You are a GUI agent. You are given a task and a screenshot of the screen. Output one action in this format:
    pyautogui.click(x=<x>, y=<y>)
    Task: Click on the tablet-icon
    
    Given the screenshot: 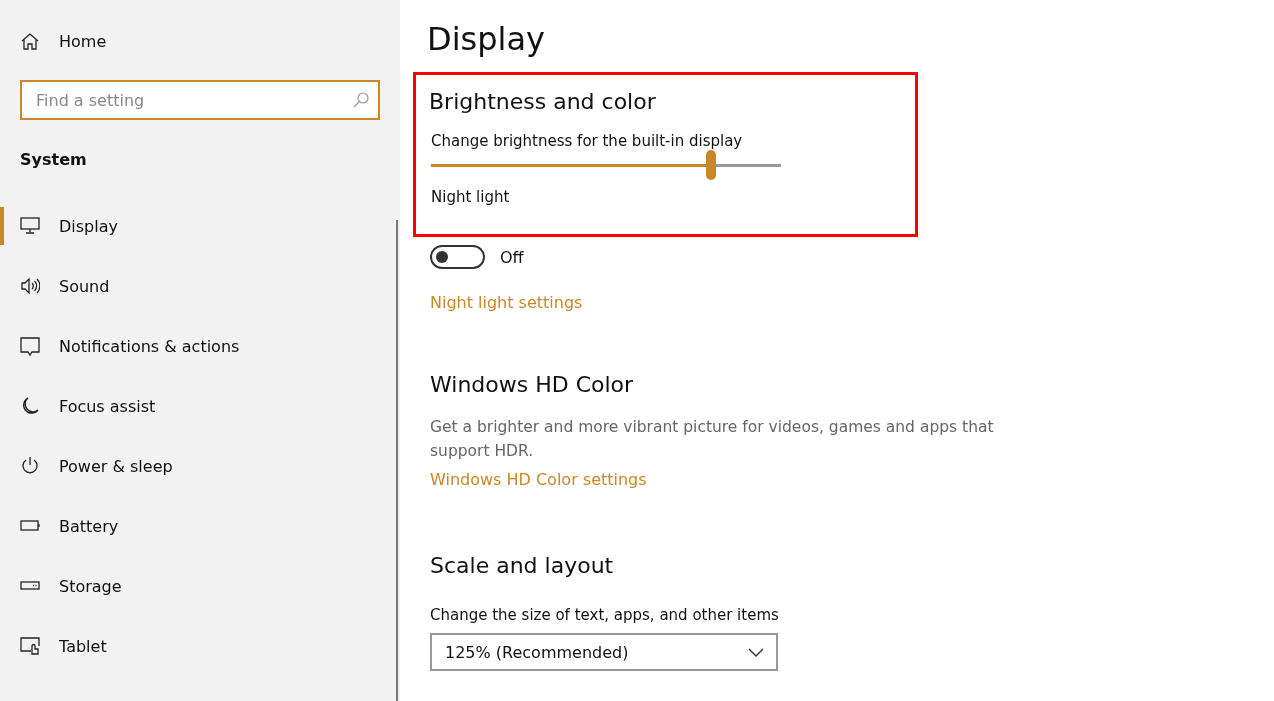 What is the action you would take?
    pyautogui.click(x=30, y=646)
    